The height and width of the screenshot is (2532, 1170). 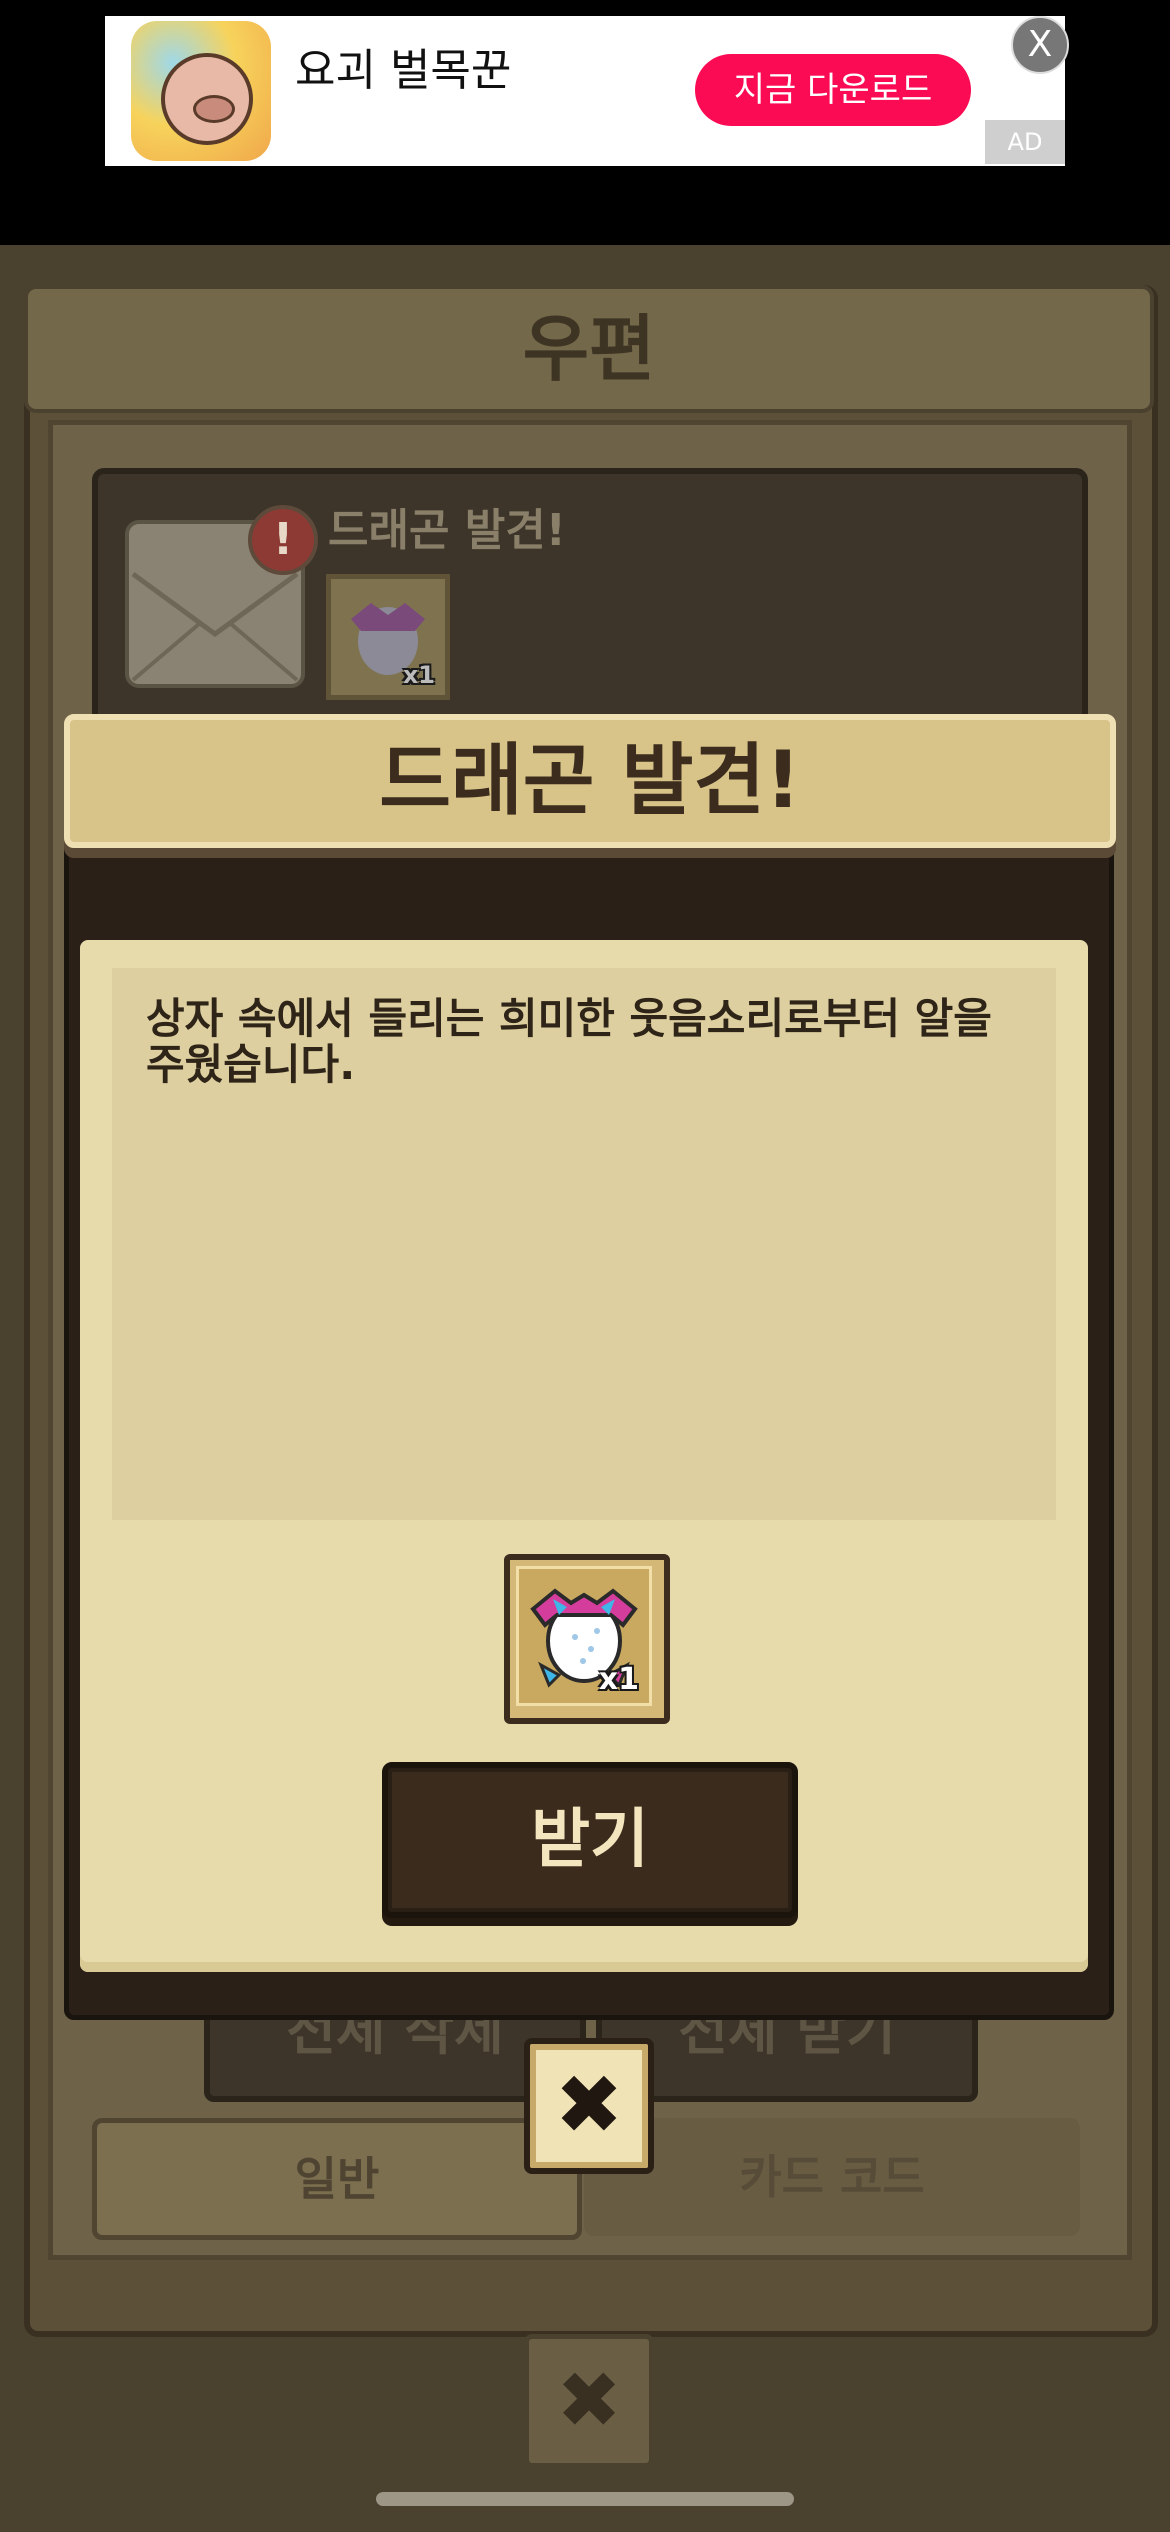 What do you see at coordinates (337, 2179) in the screenshot?
I see `tab-general: 일반` at bounding box center [337, 2179].